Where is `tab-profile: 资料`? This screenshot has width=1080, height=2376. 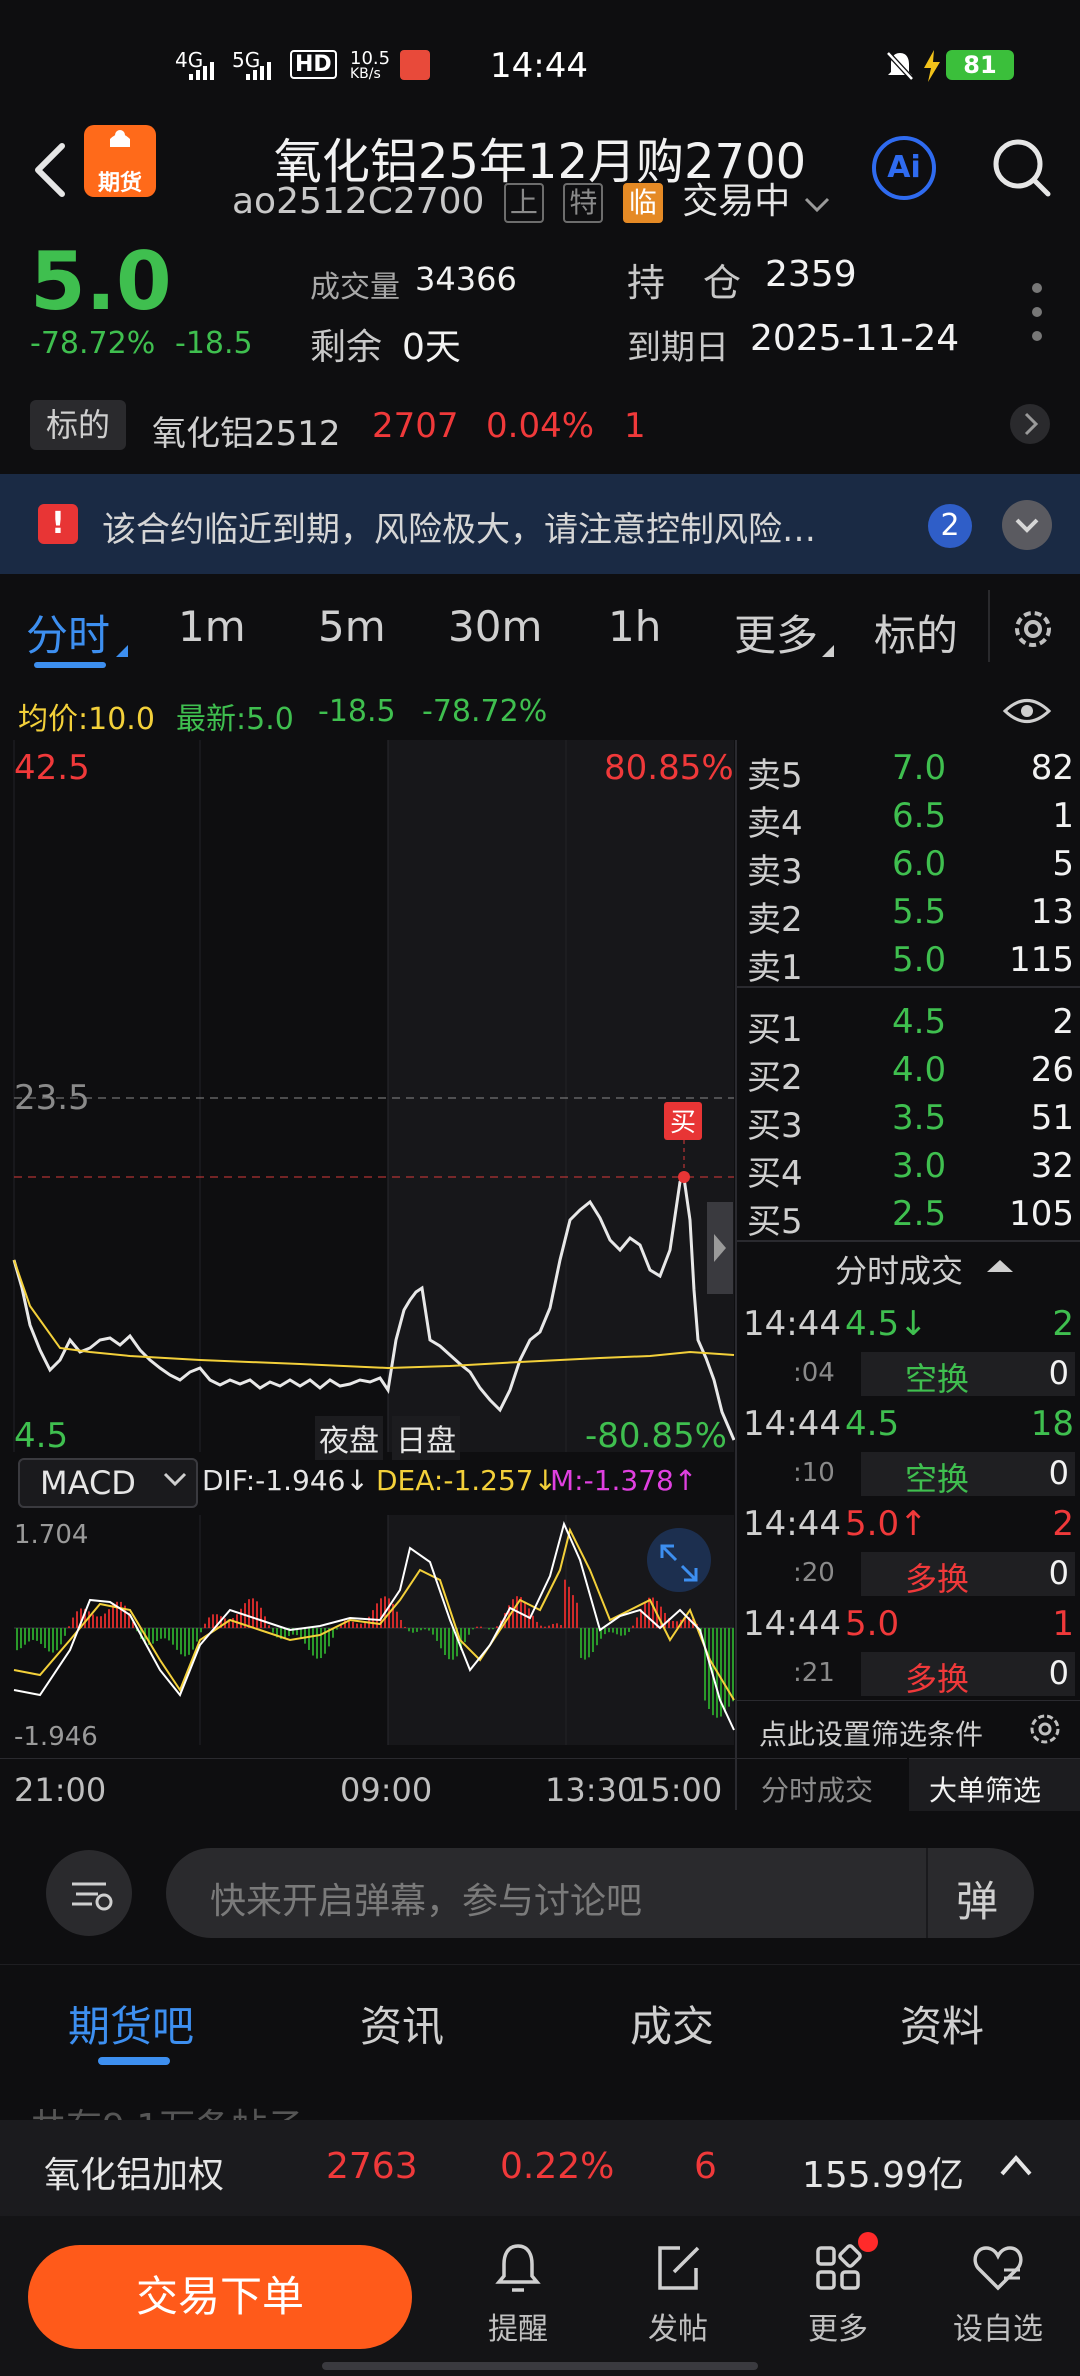 tab-profile: 资料 is located at coordinates (942, 2023).